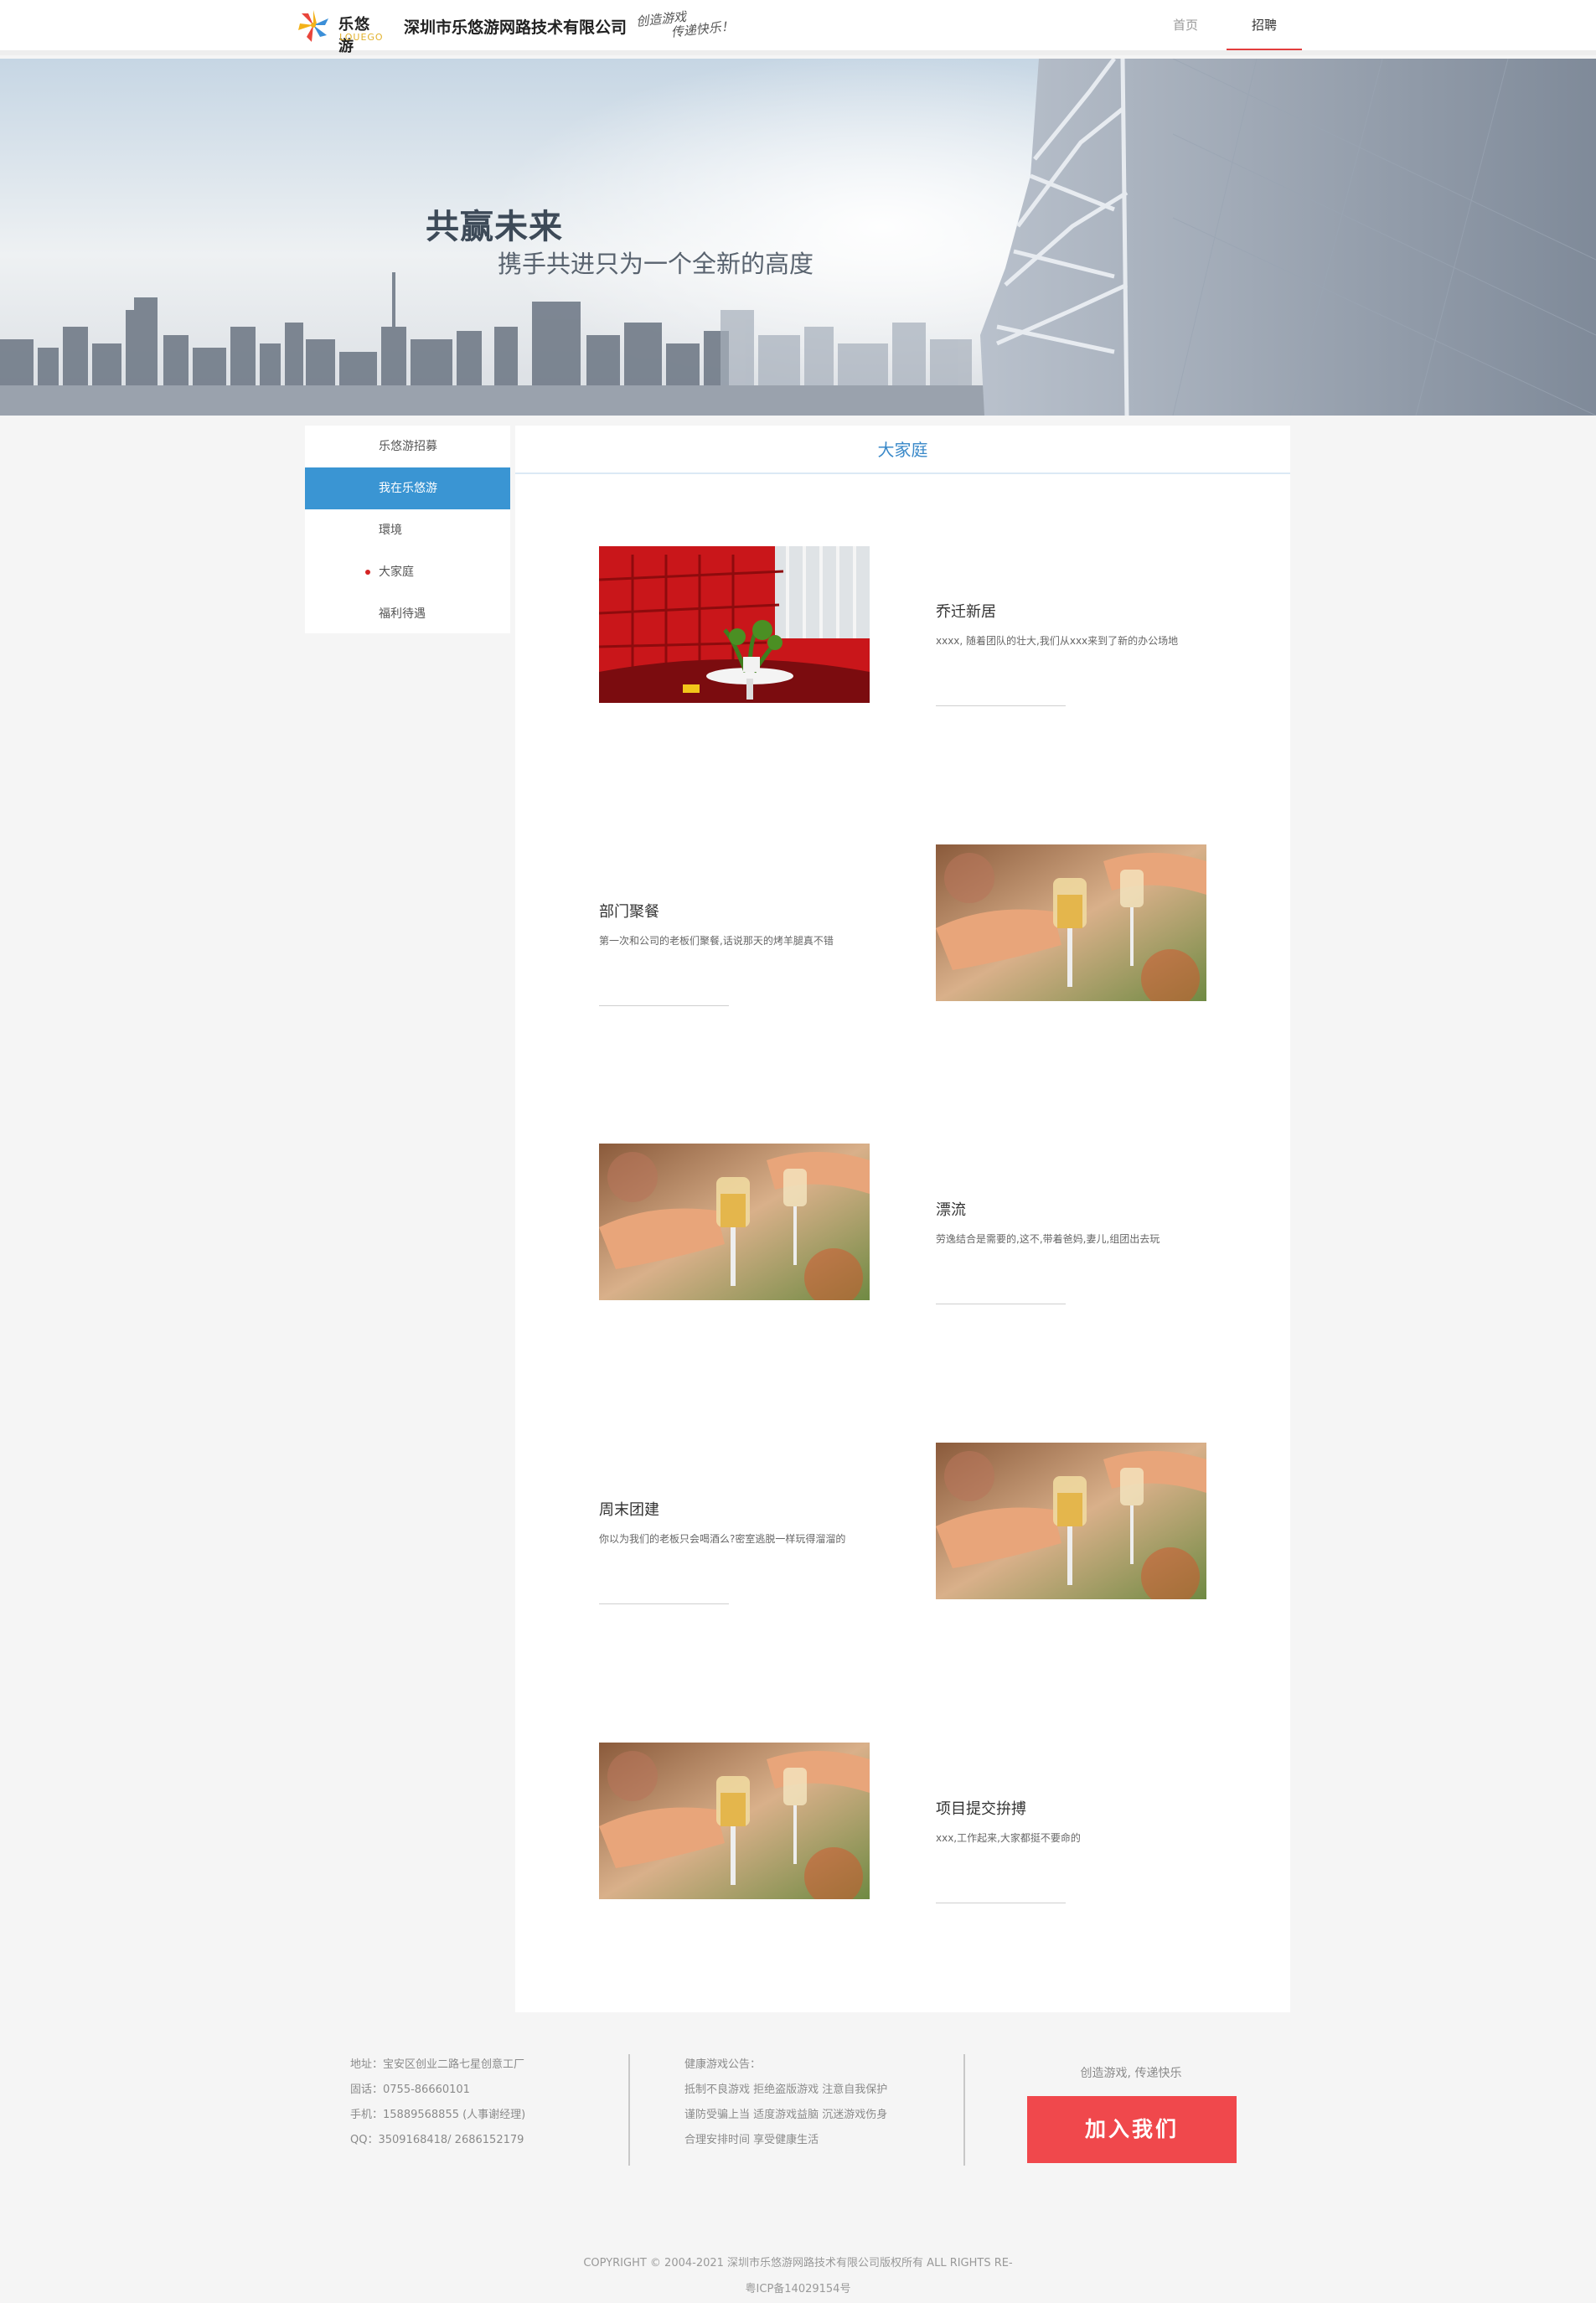  What do you see at coordinates (1264, 25) in the screenshot?
I see `nav-jobs: 招聘` at bounding box center [1264, 25].